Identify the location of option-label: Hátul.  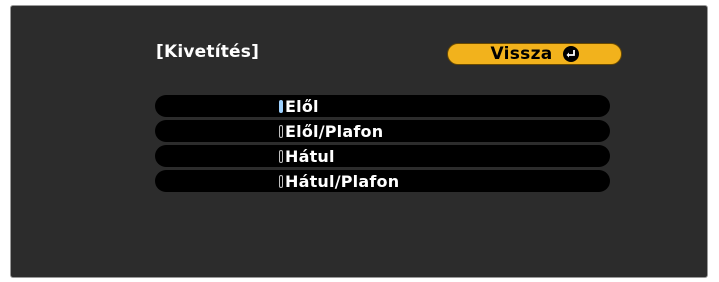
(310, 156).